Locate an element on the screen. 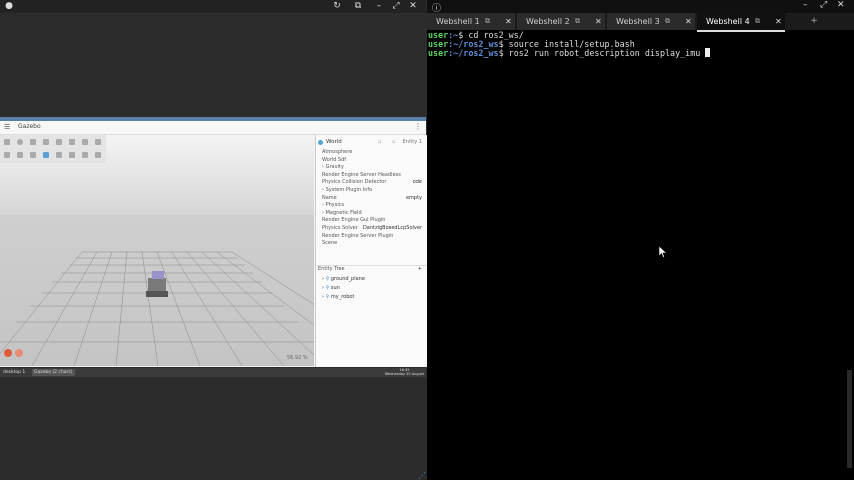  property-value: ode is located at coordinates (417, 182).